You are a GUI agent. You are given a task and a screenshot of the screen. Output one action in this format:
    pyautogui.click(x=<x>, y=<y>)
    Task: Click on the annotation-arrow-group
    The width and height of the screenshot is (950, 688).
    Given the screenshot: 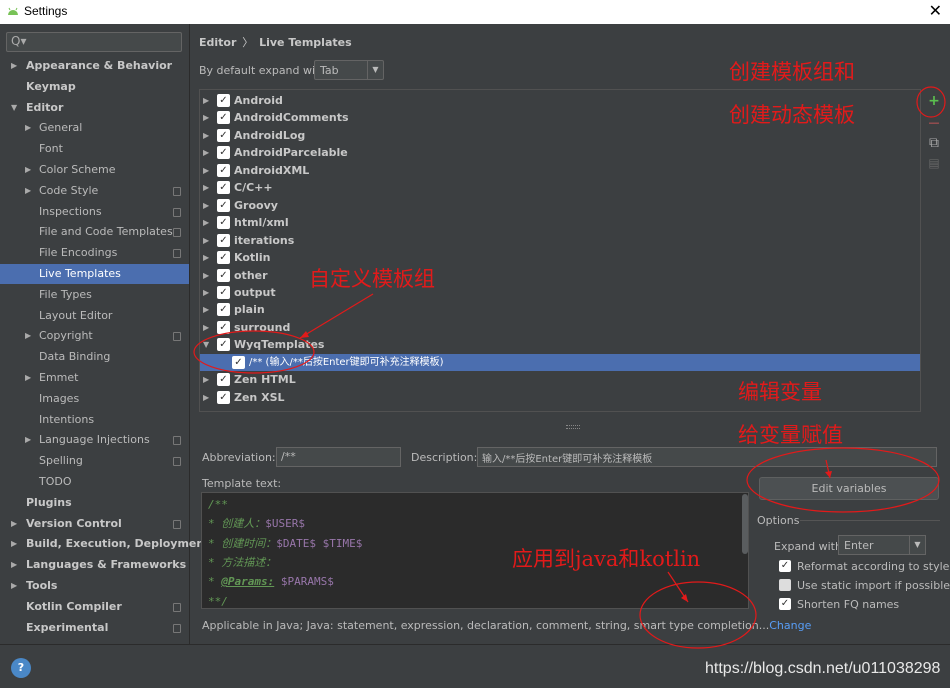 What is the action you would take?
    pyautogui.click(x=336, y=316)
    